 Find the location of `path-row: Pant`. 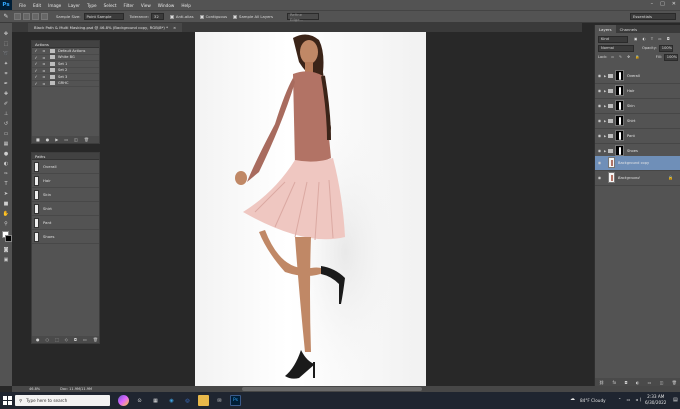

path-row: Pant is located at coordinates (65, 223).